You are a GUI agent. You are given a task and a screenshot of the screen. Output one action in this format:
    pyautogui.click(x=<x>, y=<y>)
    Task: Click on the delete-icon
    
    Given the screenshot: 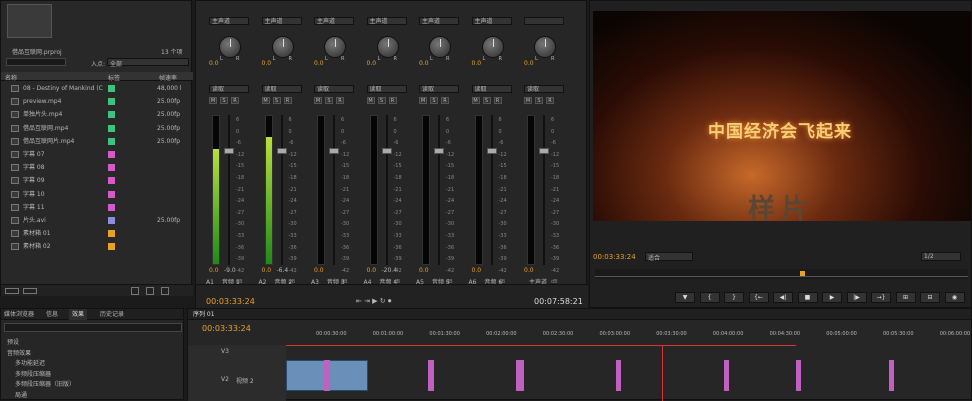 What is the action you would take?
    pyautogui.click(x=165, y=291)
    